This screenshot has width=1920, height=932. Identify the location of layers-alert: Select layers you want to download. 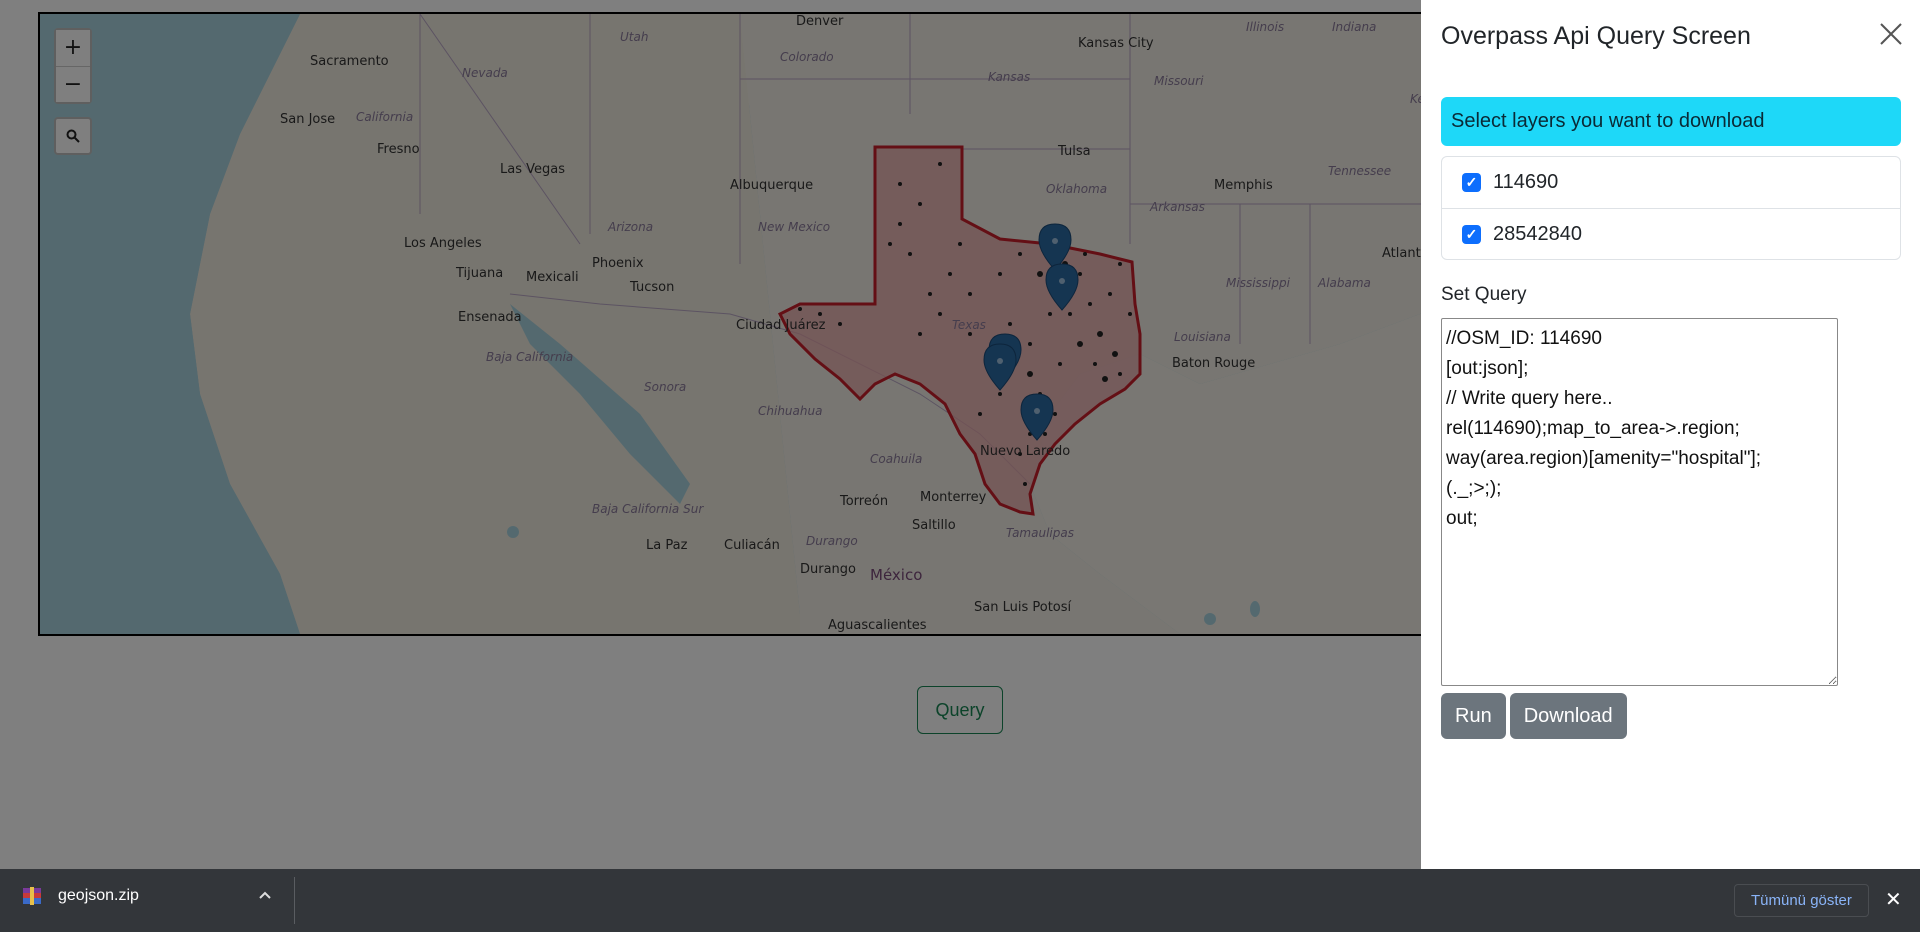
(1671, 121).